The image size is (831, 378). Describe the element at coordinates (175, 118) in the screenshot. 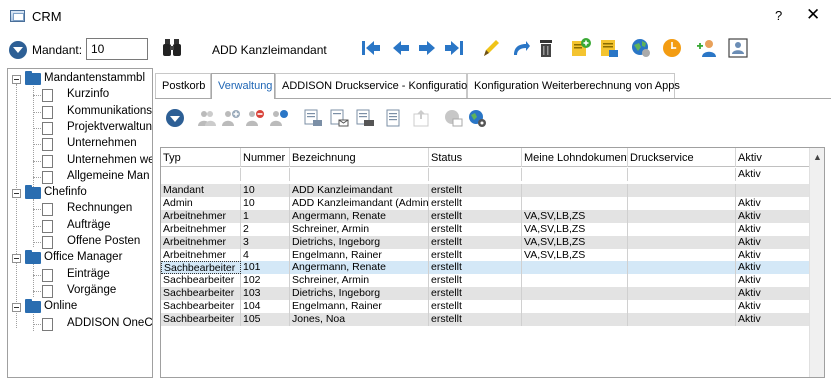

I see `dropdown-circle-icon` at that location.